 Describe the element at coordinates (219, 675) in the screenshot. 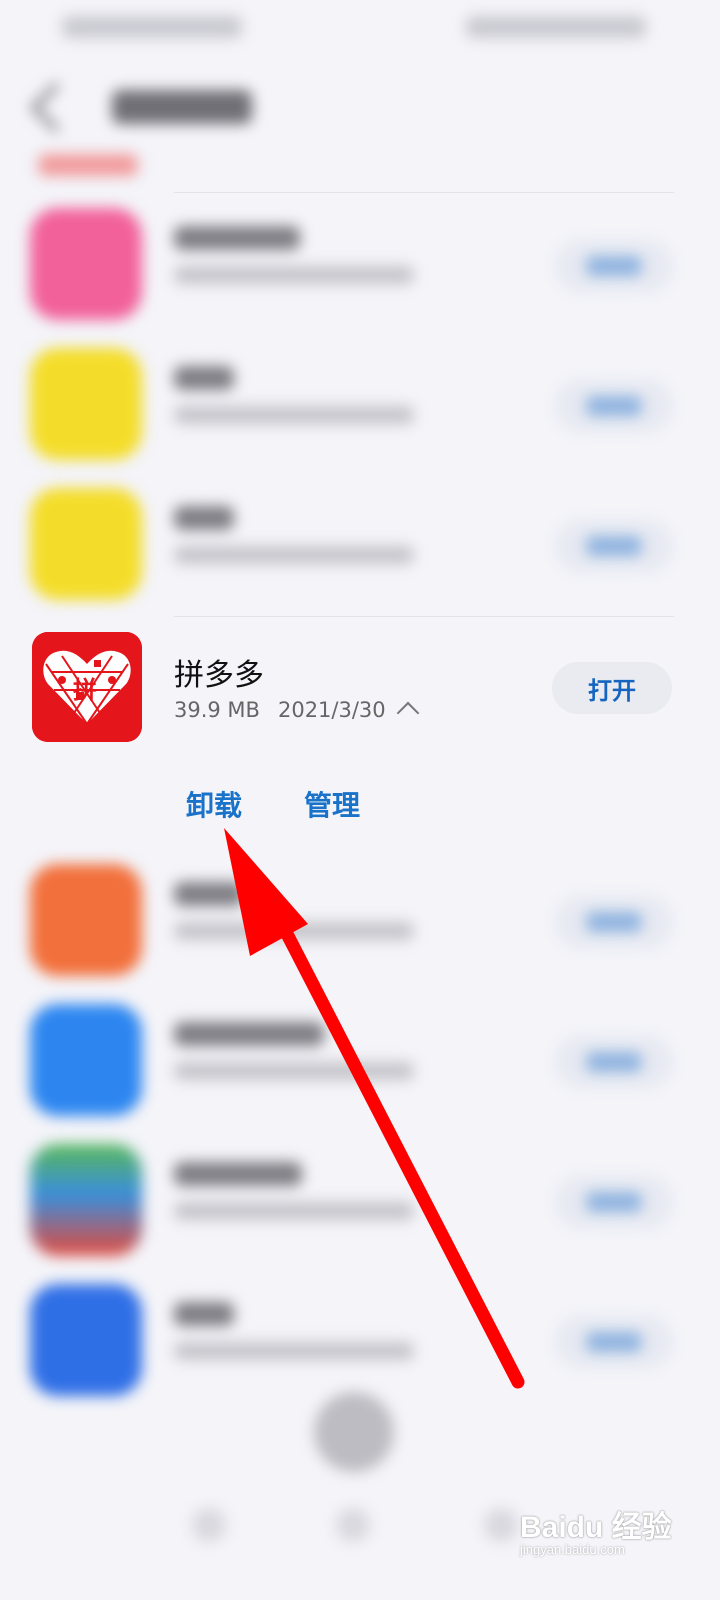

I see `app-name: 拼多多` at that location.